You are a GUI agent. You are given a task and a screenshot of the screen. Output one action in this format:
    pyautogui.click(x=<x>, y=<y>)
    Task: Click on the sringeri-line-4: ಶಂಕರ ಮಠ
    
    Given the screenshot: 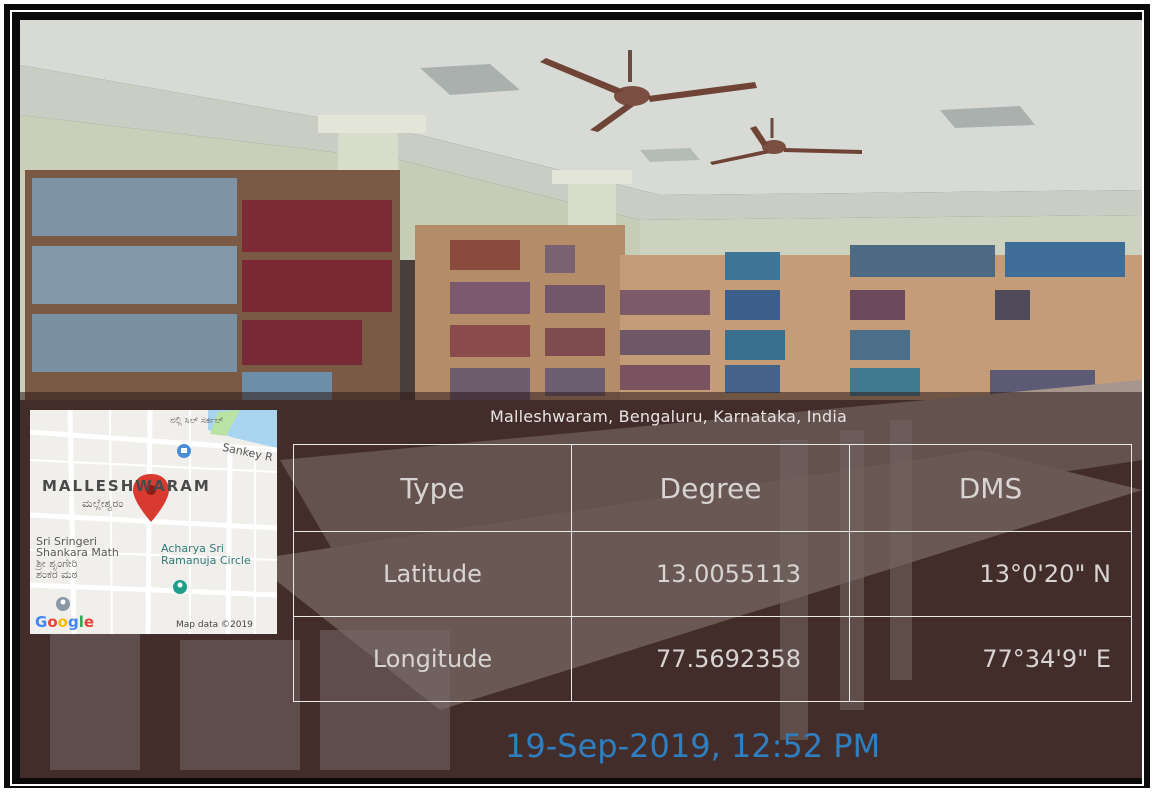 What is the action you would take?
    pyautogui.click(x=57, y=574)
    